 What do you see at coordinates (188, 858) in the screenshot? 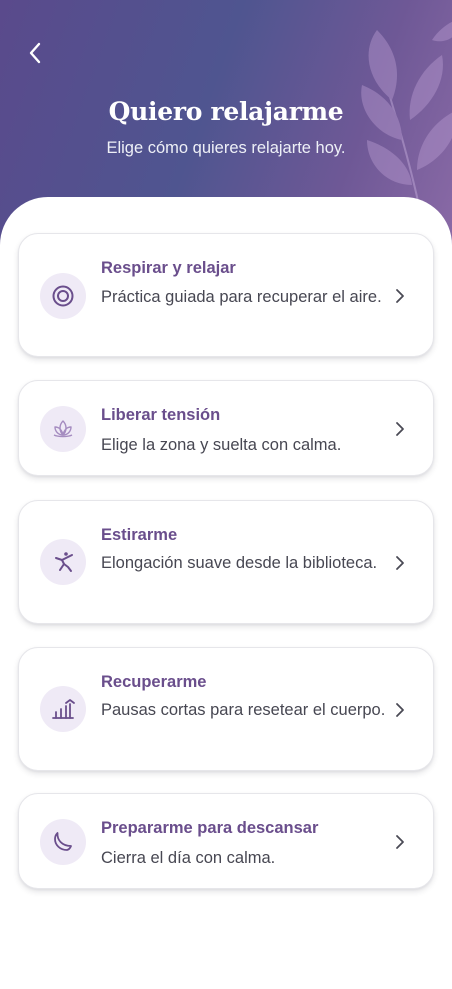
I see `option-description: Cierra el día con calma.` at bounding box center [188, 858].